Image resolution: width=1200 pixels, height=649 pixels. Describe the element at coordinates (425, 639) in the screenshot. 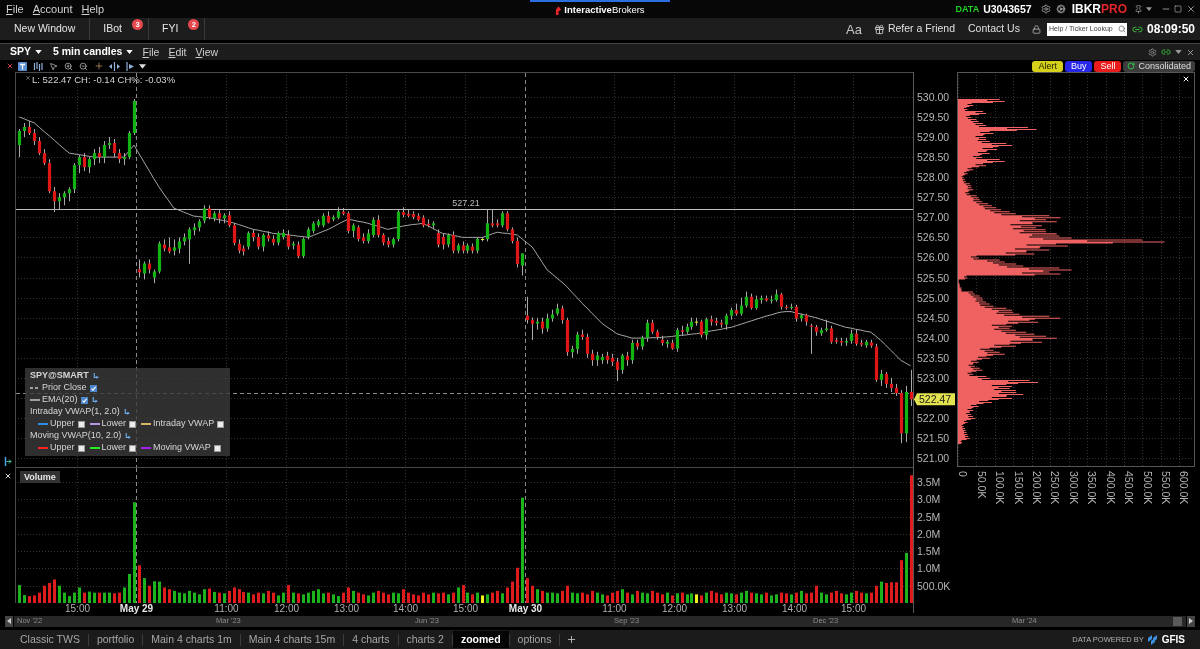

I see `workspace-tab: charts 2` at that location.